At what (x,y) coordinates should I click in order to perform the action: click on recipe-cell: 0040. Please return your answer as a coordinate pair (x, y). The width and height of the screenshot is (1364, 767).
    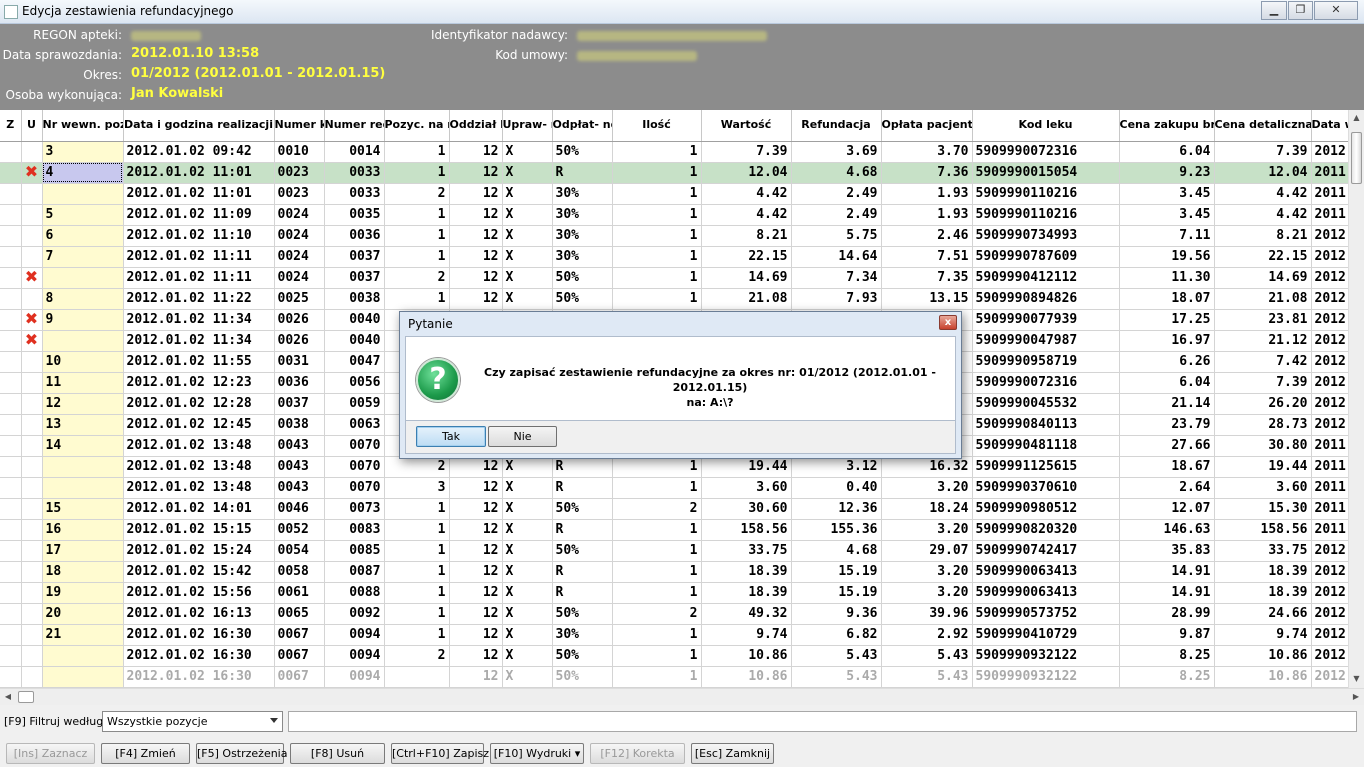
    Looking at the image, I should click on (354, 320).